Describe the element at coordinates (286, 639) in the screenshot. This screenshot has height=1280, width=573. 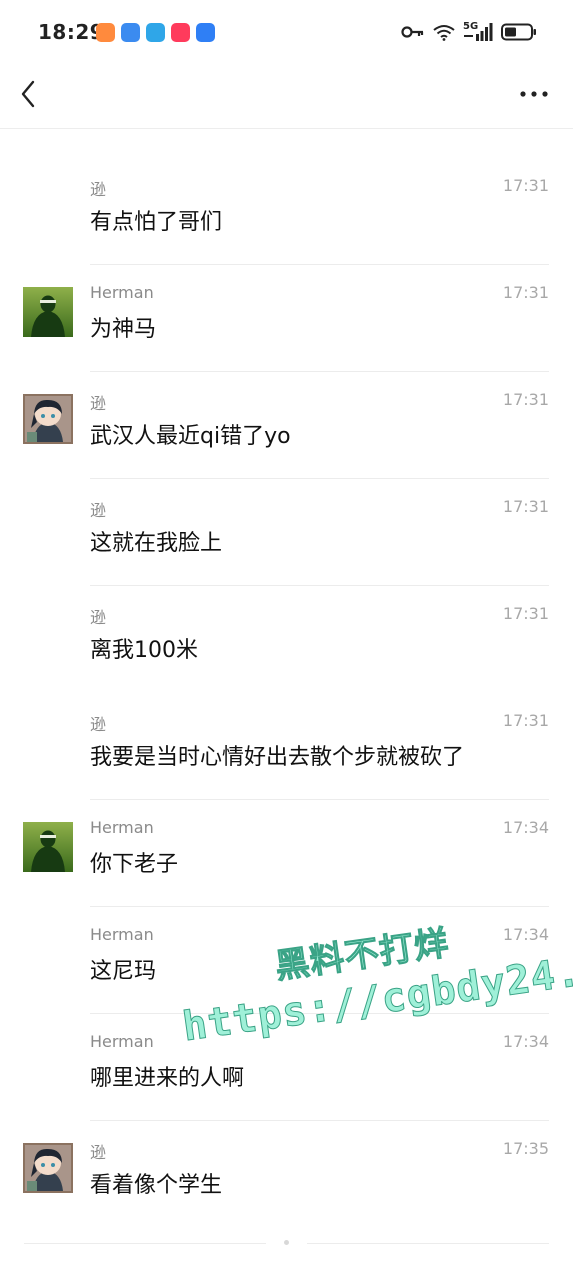
I see `message-item: 逊 17:31 离我100米` at that location.